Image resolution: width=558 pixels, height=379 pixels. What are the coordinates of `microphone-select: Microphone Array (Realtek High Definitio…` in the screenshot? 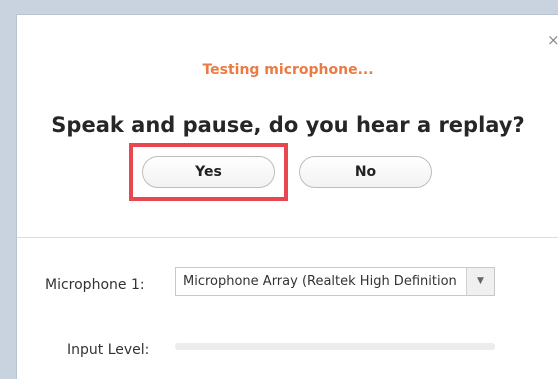 It's located at (335, 281).